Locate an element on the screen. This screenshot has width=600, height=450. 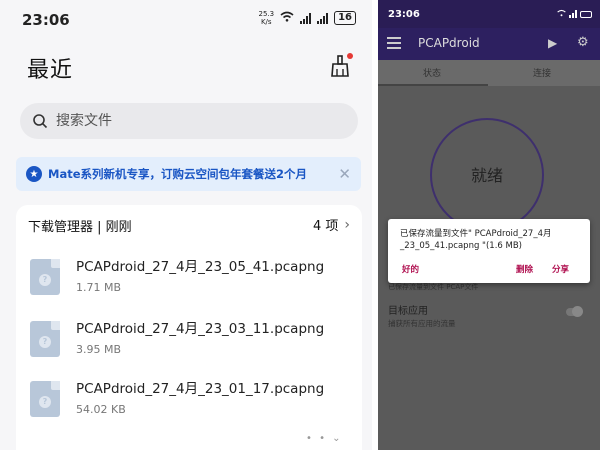
menu-icon is located at coordinates (394, 43).